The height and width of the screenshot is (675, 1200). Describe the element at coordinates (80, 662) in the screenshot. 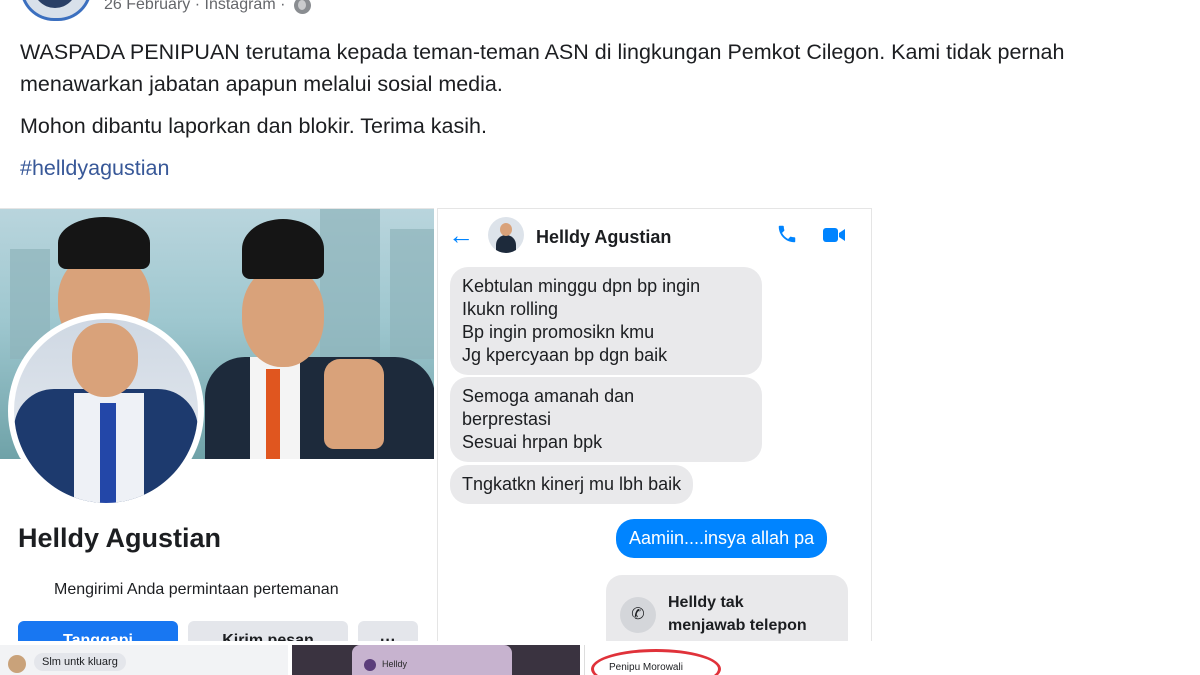

I see `thumb-1-message: Slm untk kluarg` at that location.